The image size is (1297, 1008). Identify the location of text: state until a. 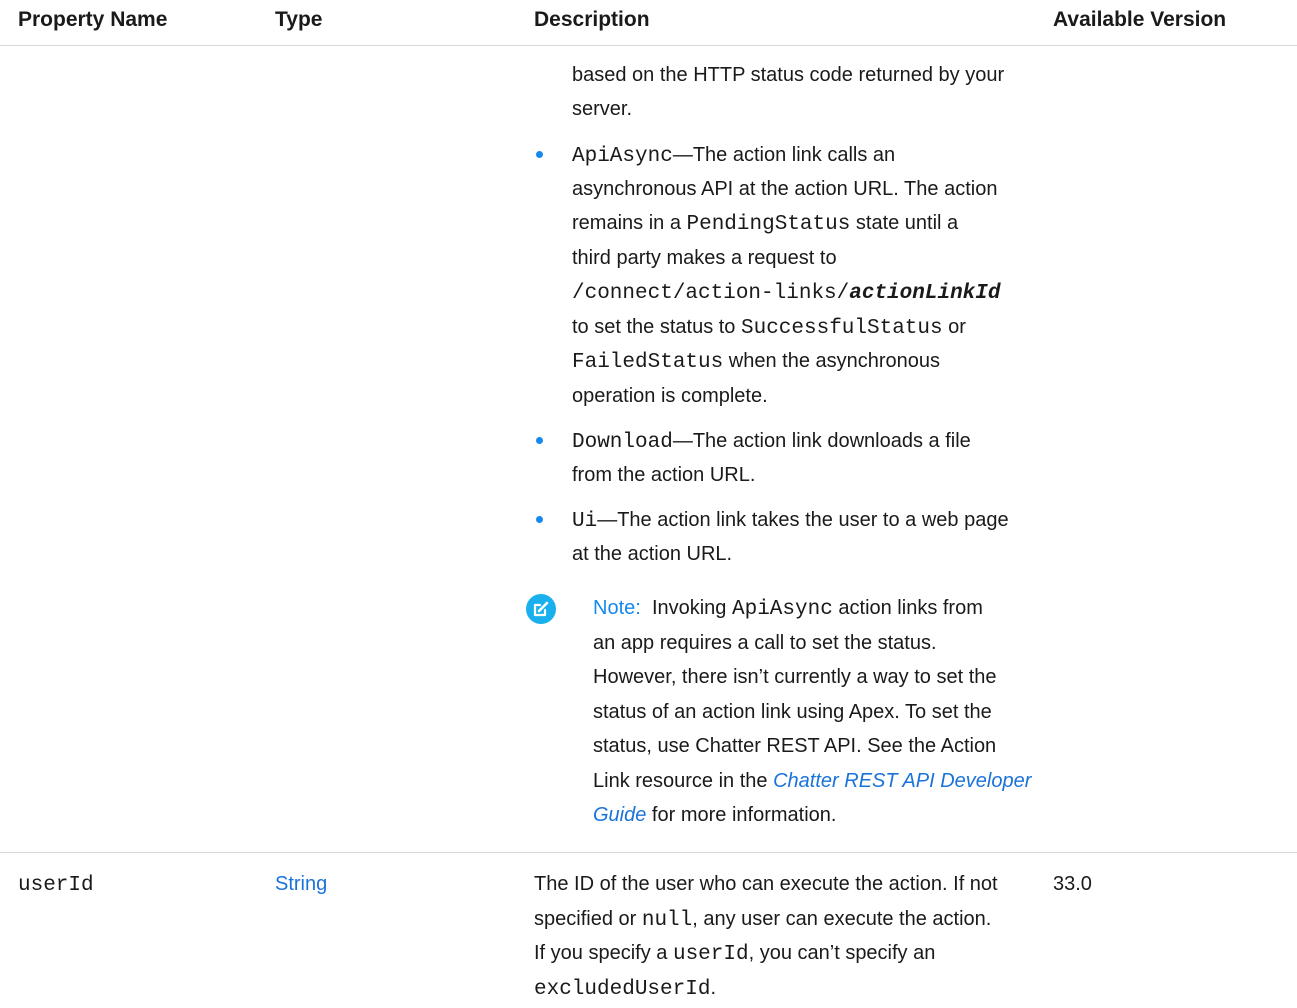
(904, 223).